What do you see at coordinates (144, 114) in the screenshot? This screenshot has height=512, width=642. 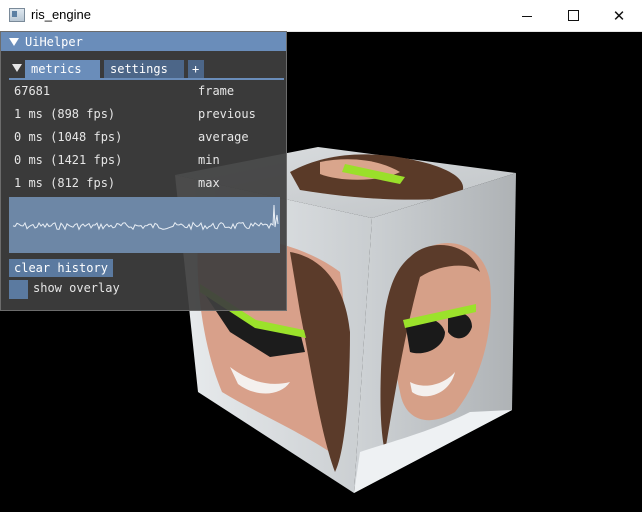 I see `metric-row-previous: 1 ms (898 fps) previous` at bounding box center [144, 114].